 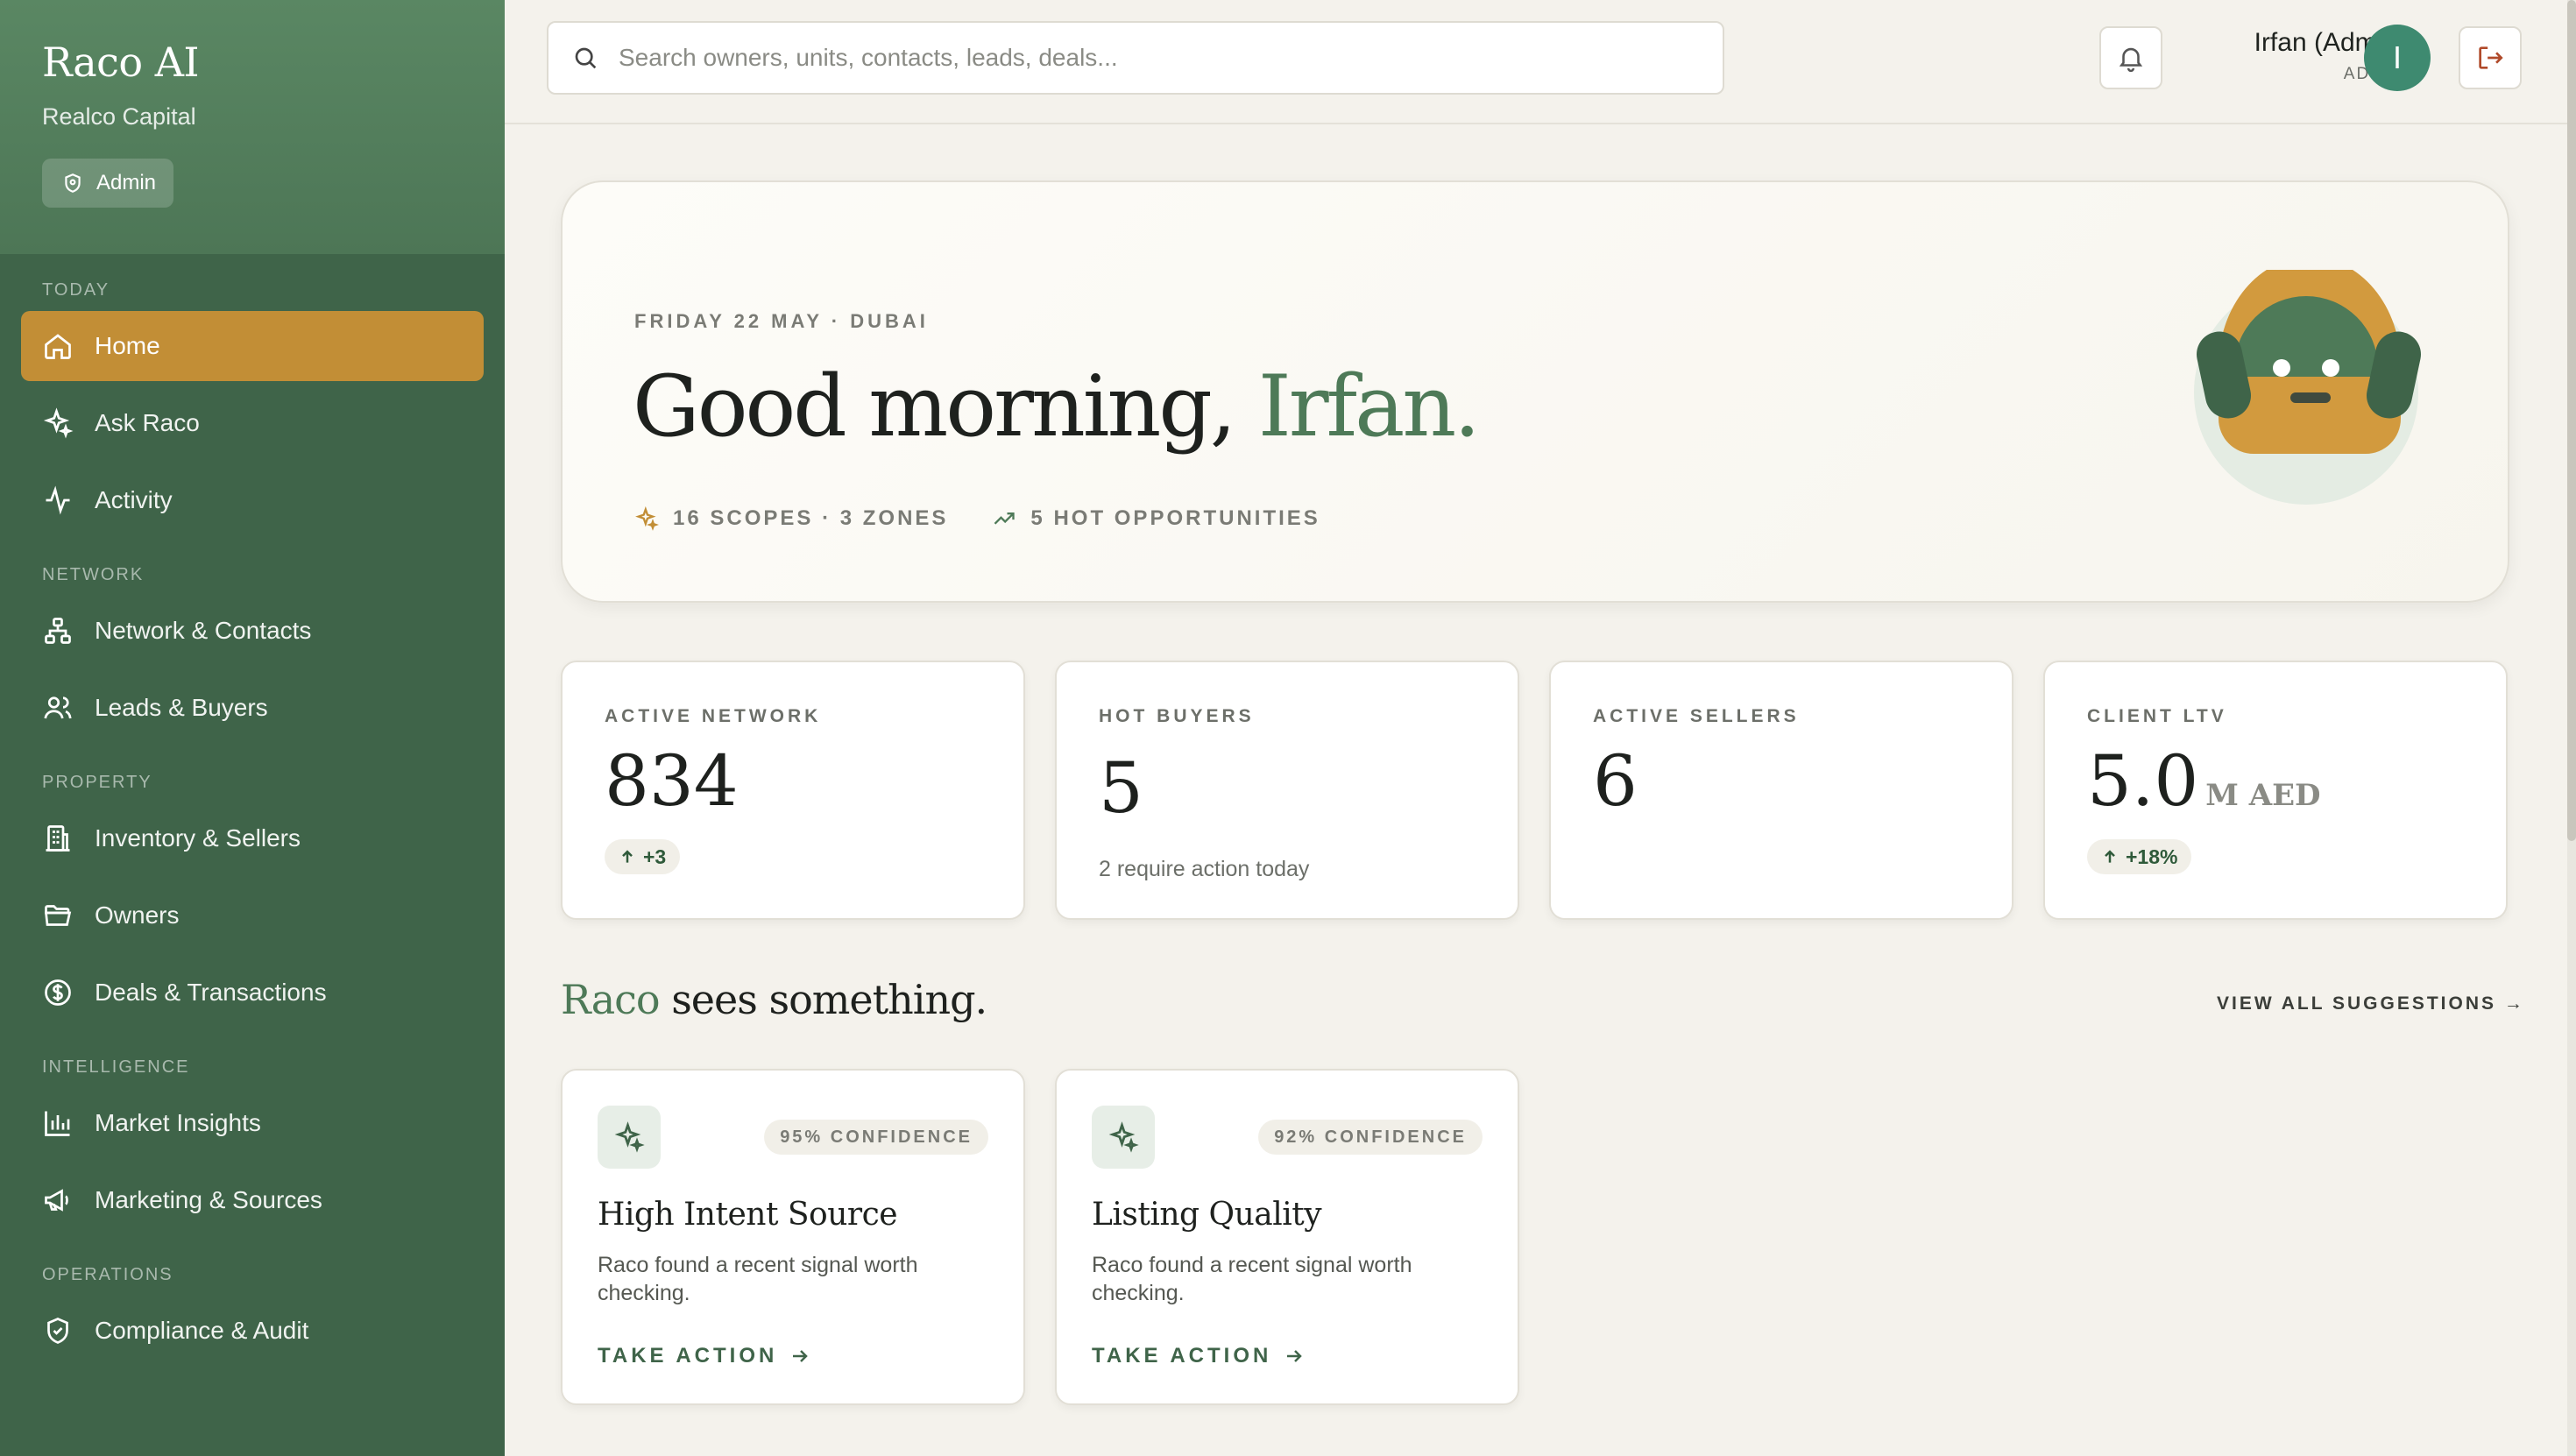 I want to click on search-input, so click(x=1159, y=58).